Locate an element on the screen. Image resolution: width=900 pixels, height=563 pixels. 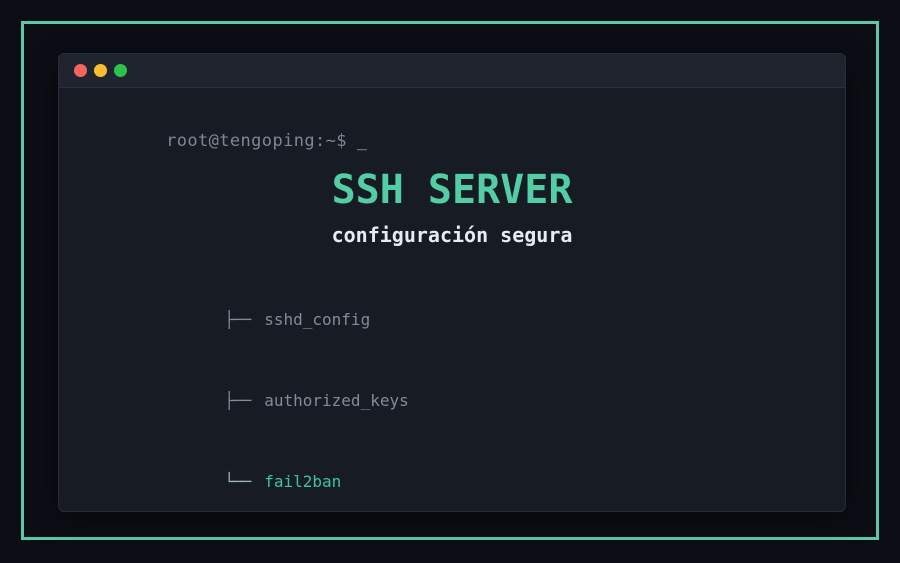
tree-item-label: authorized_keys is located at coordinates (336, 400).